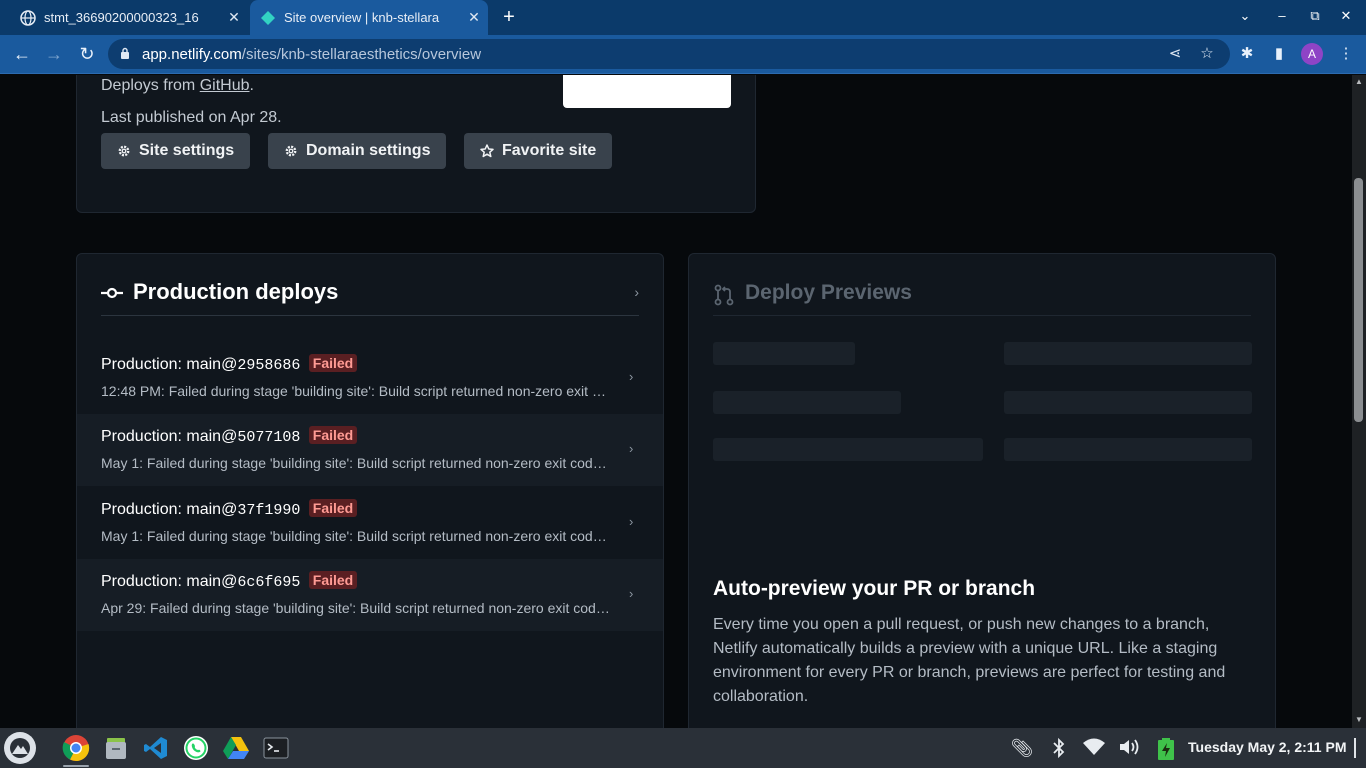 Image resolution: width=1366 pixels, height=768 pixels. I want to click on profile-avatar: A, so click(1312, 54).